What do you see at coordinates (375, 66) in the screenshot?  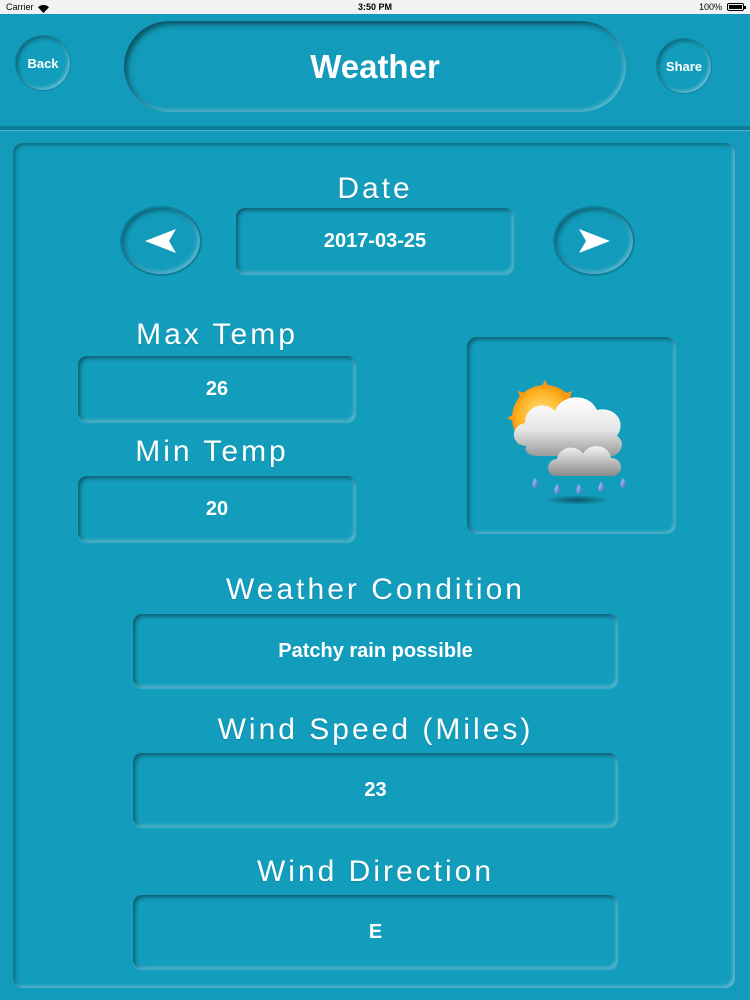 I see `page-title: Weather` at bounding box center [375, 66].